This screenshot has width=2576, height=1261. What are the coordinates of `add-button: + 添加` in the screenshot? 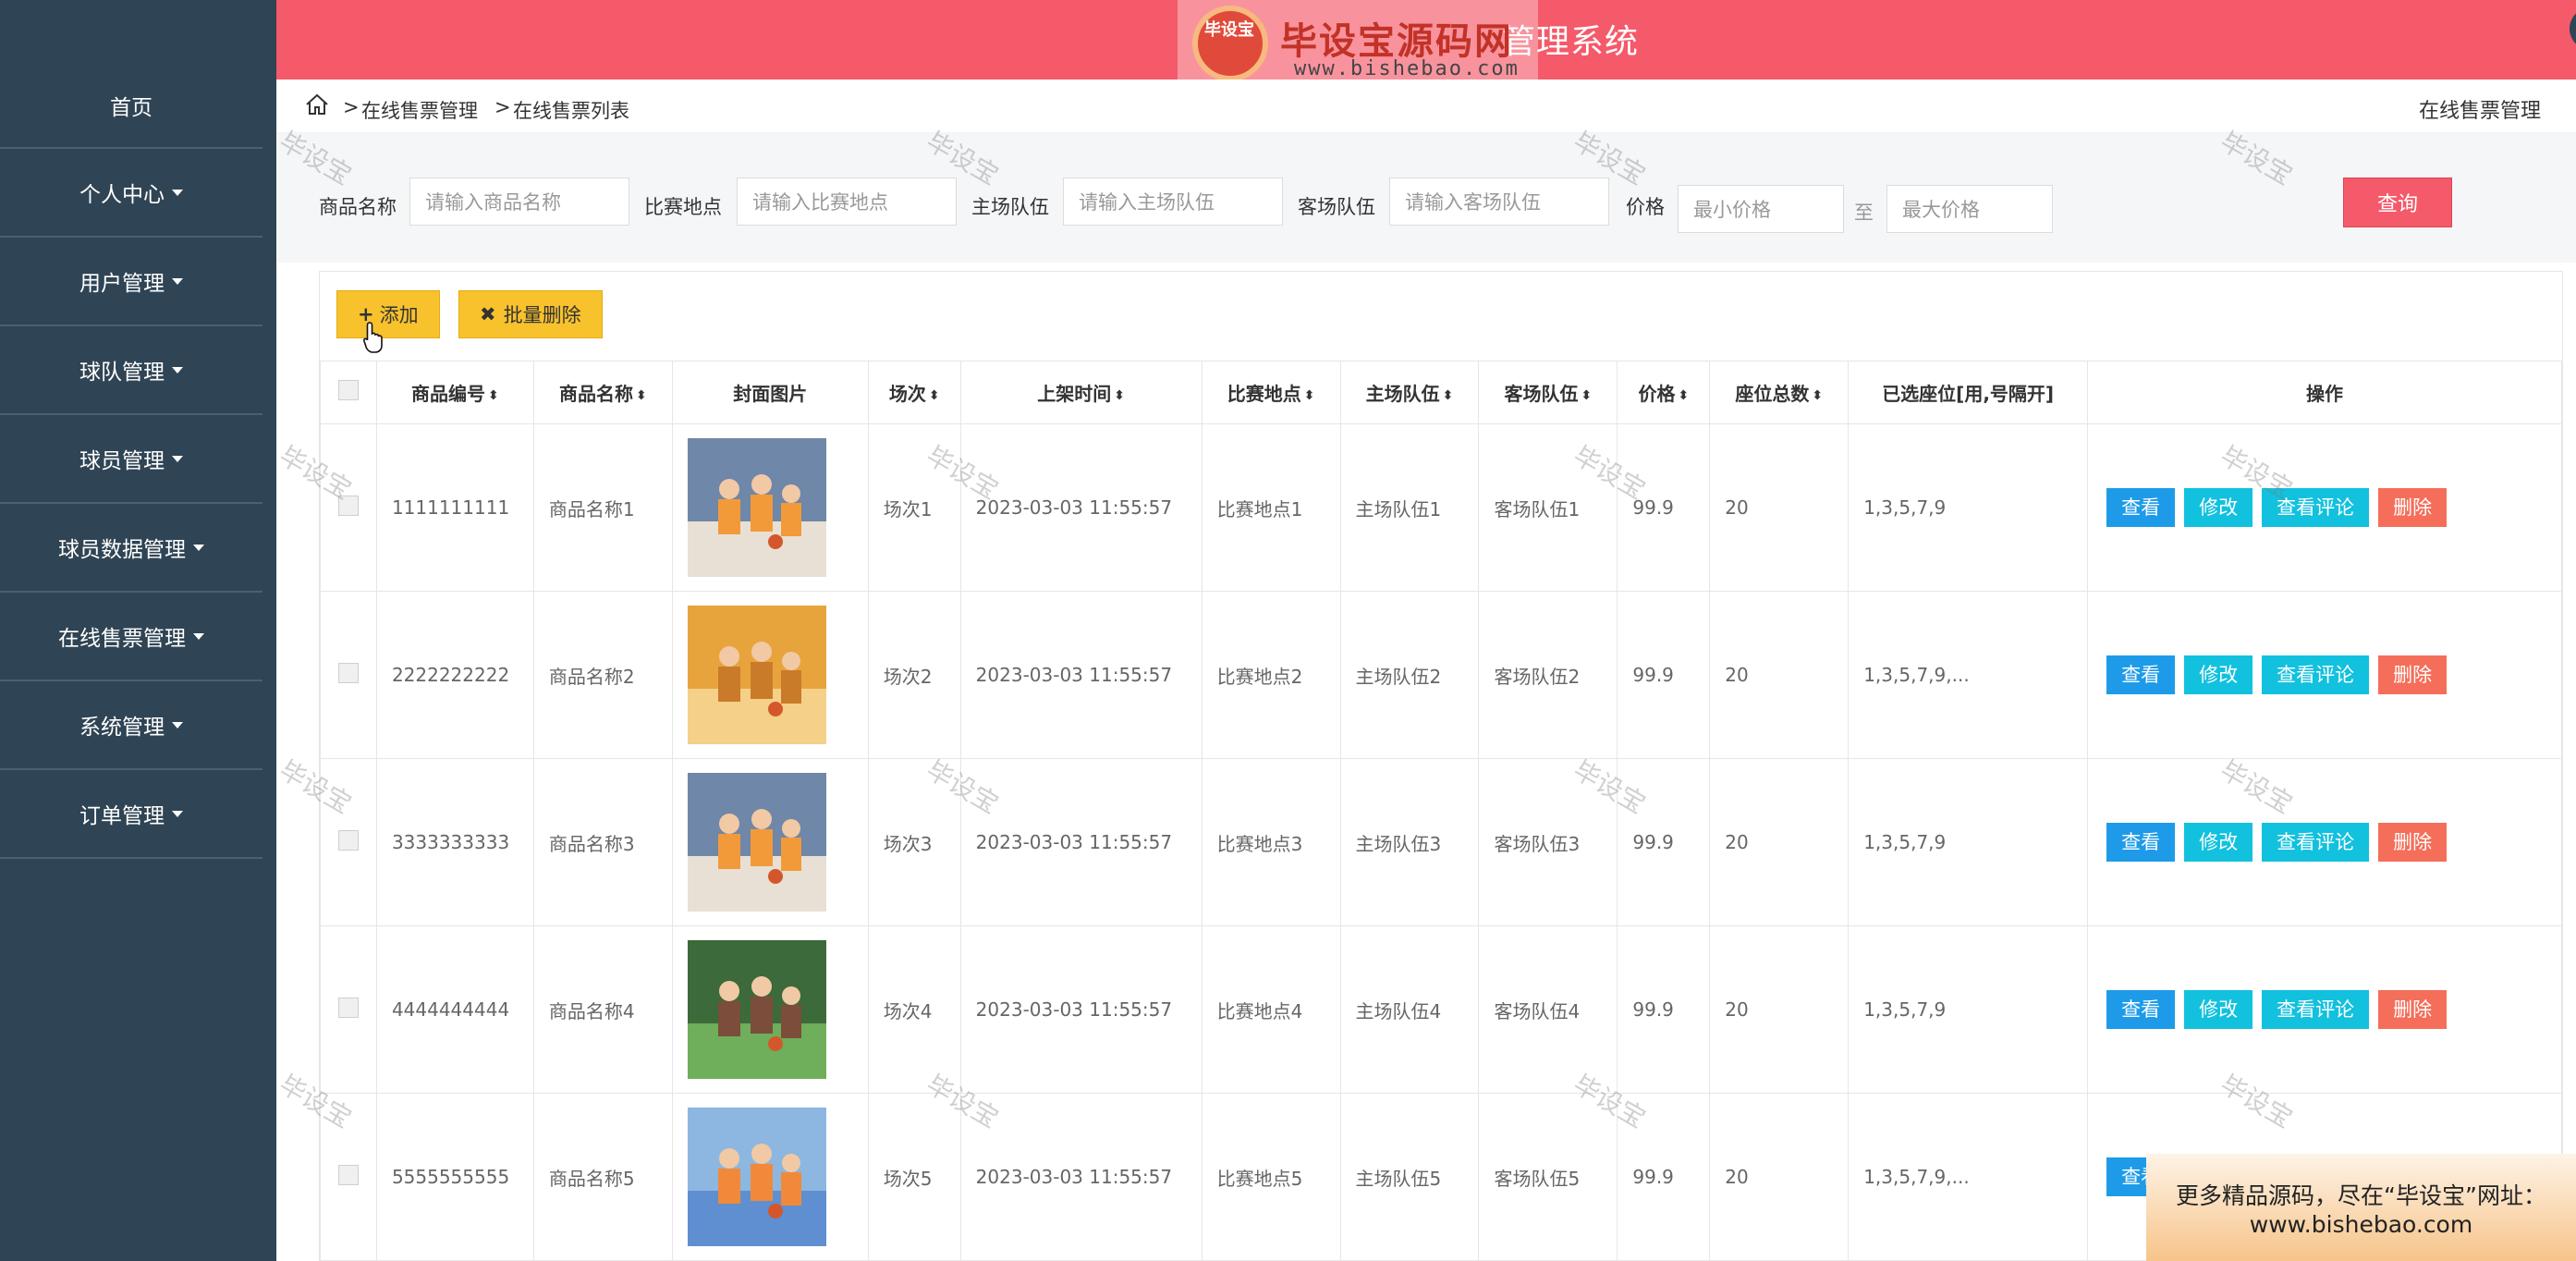 It's located at (388, 314).